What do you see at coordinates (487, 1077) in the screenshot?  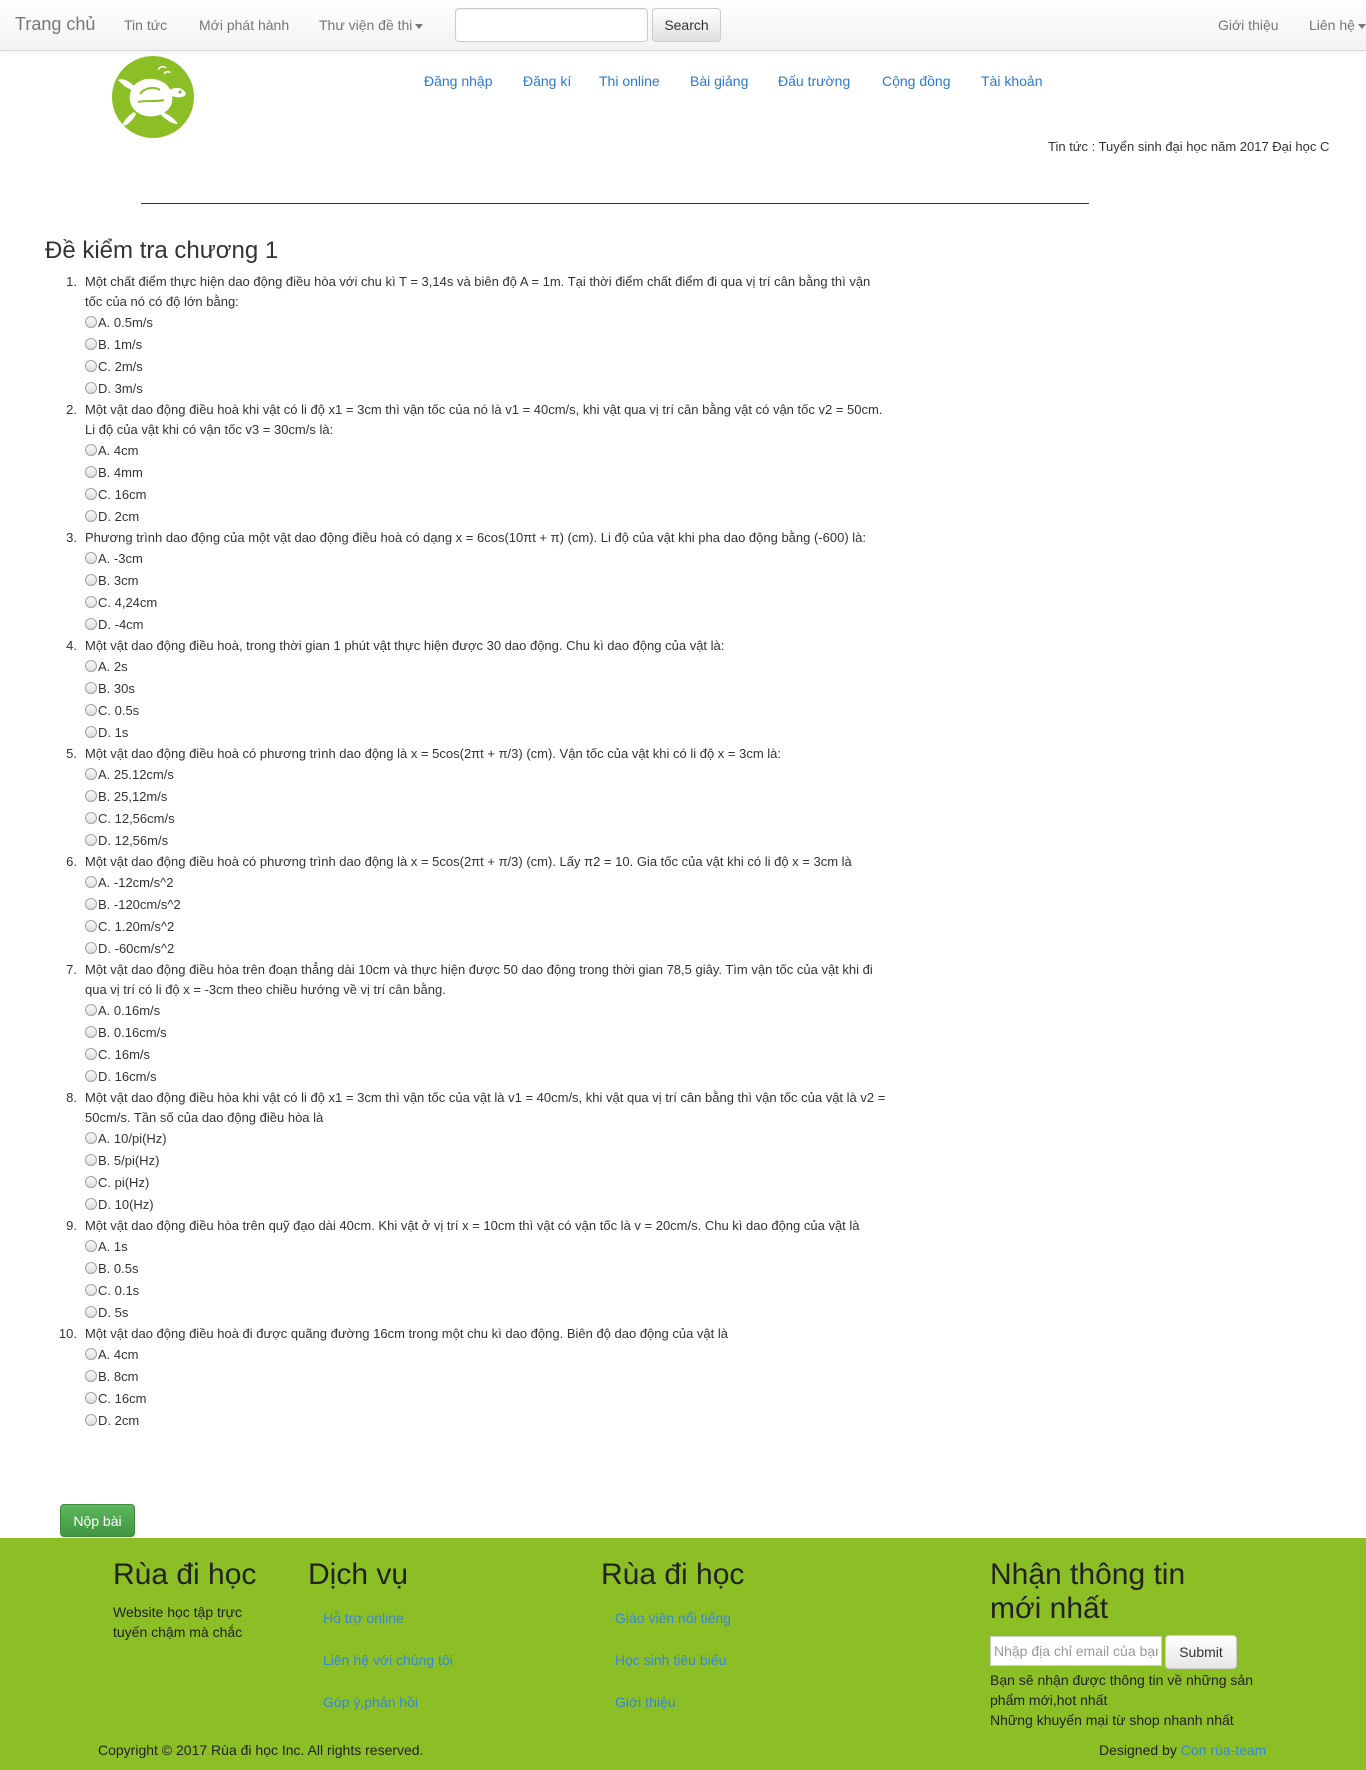 I see `answer-option: D. 16cm/s` at bounding box center [487, 1077].